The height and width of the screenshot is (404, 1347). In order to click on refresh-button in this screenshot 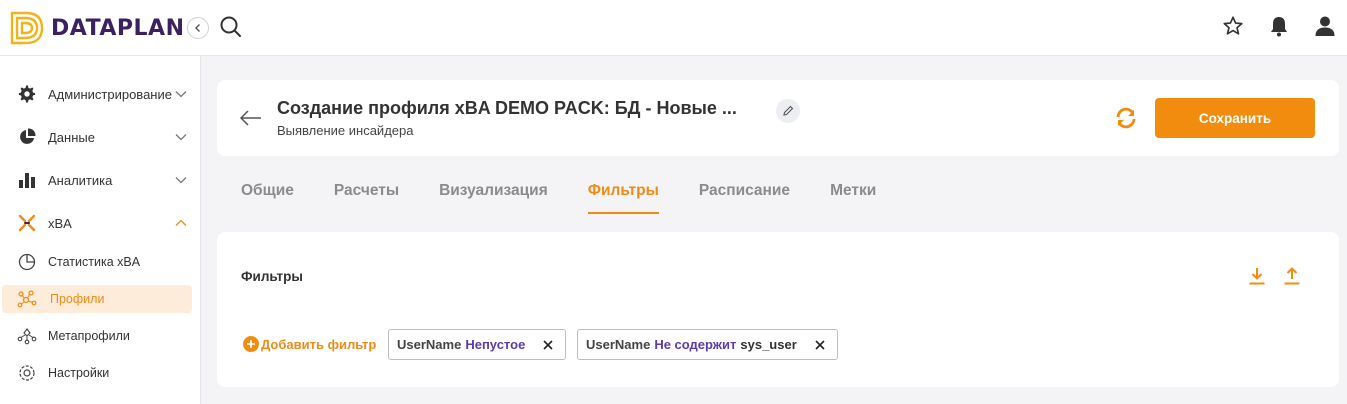, I will do `click(1126, 118)`.